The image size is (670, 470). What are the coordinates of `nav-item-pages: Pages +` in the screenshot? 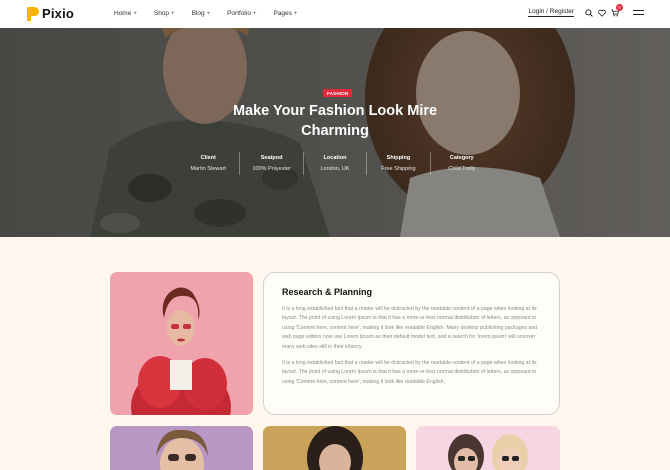 It's located at (285, 13).